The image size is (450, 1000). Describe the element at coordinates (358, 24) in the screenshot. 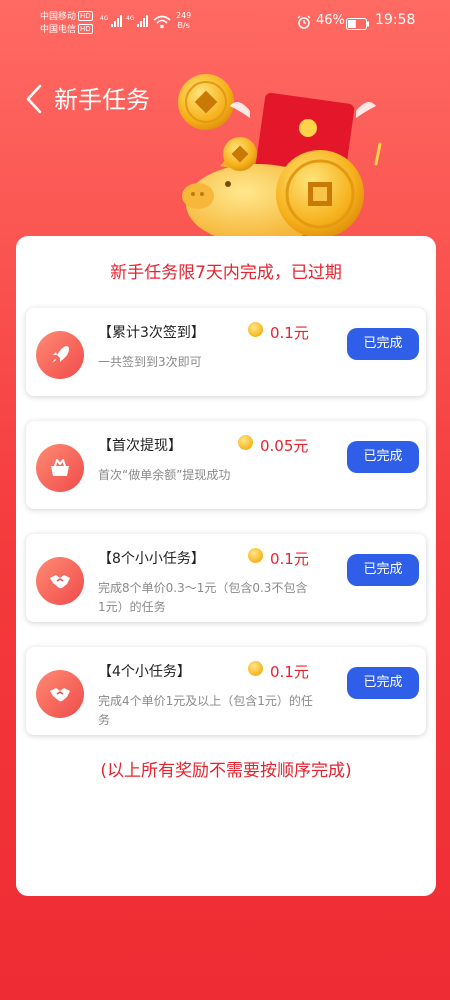

I see `battery-icon` at that location.